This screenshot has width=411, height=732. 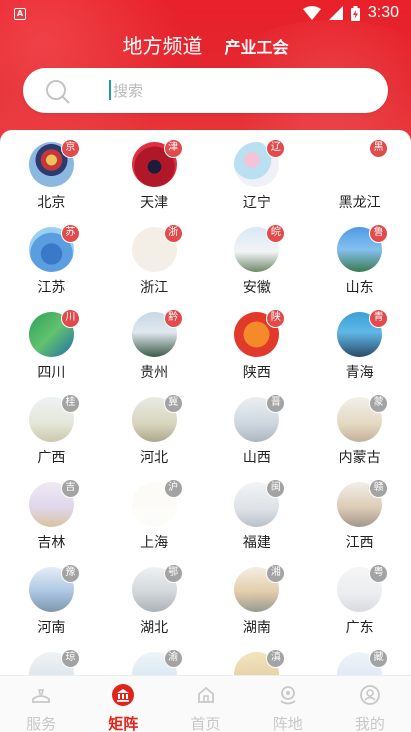 I want to click on region-label: 山西, so click(x=256, y=458).